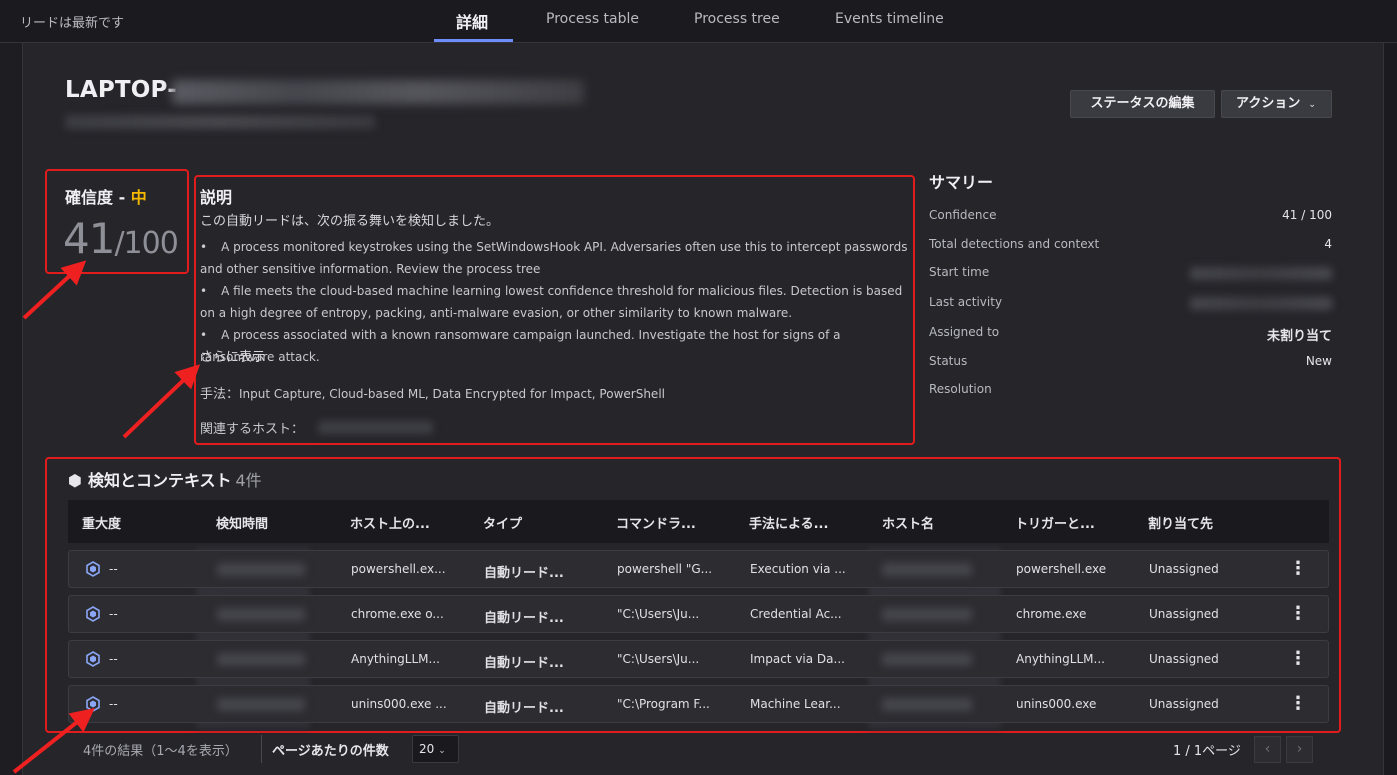 Image resolution: width=1397 pixels, height=775 pixels. I want to click on per-page-select: 20 ⌄, so click(435, 749).